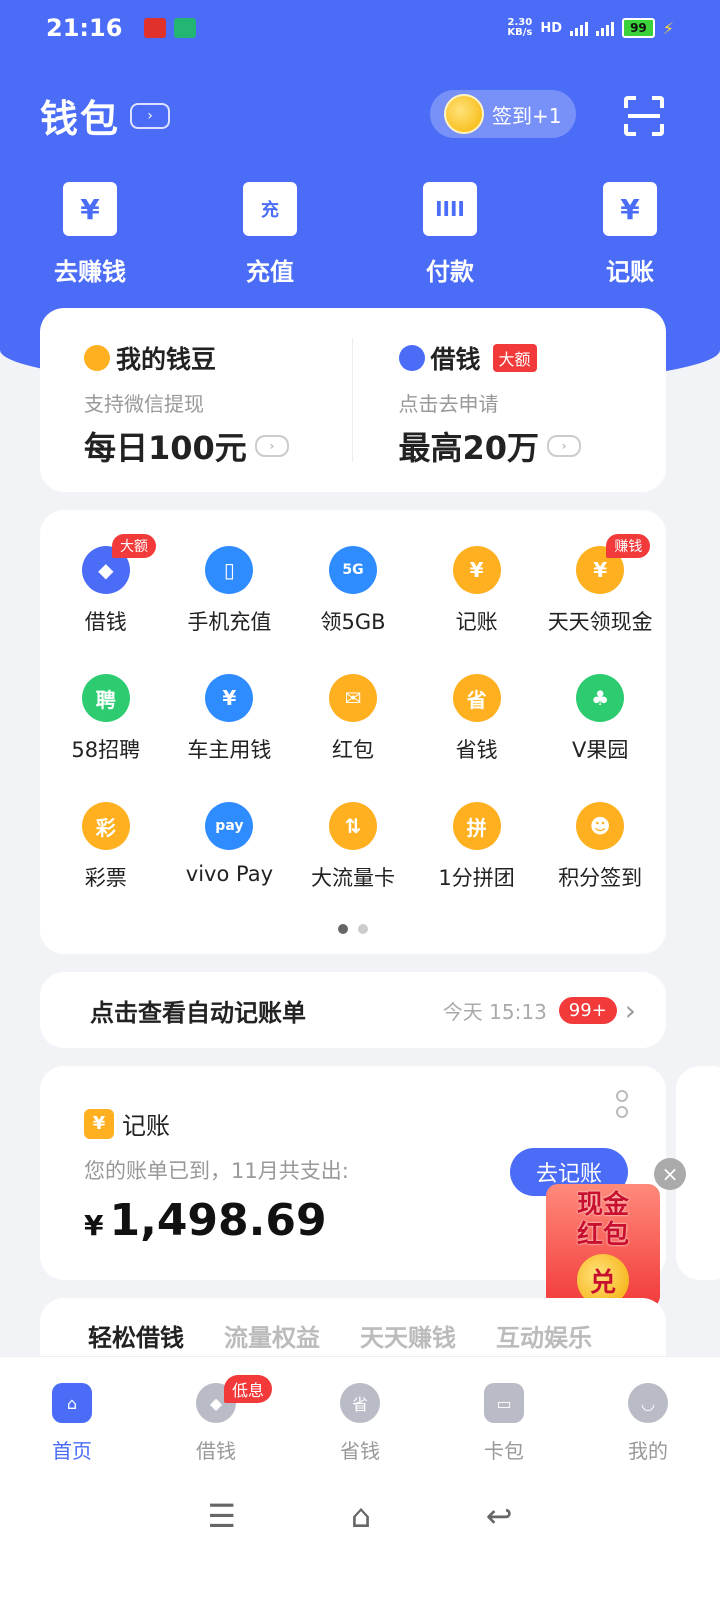 This screenshot has width=720, height=1600. Describe the element at coordinates (352, 570) in the screenshot. I see `service-icon: 5G` at that location.